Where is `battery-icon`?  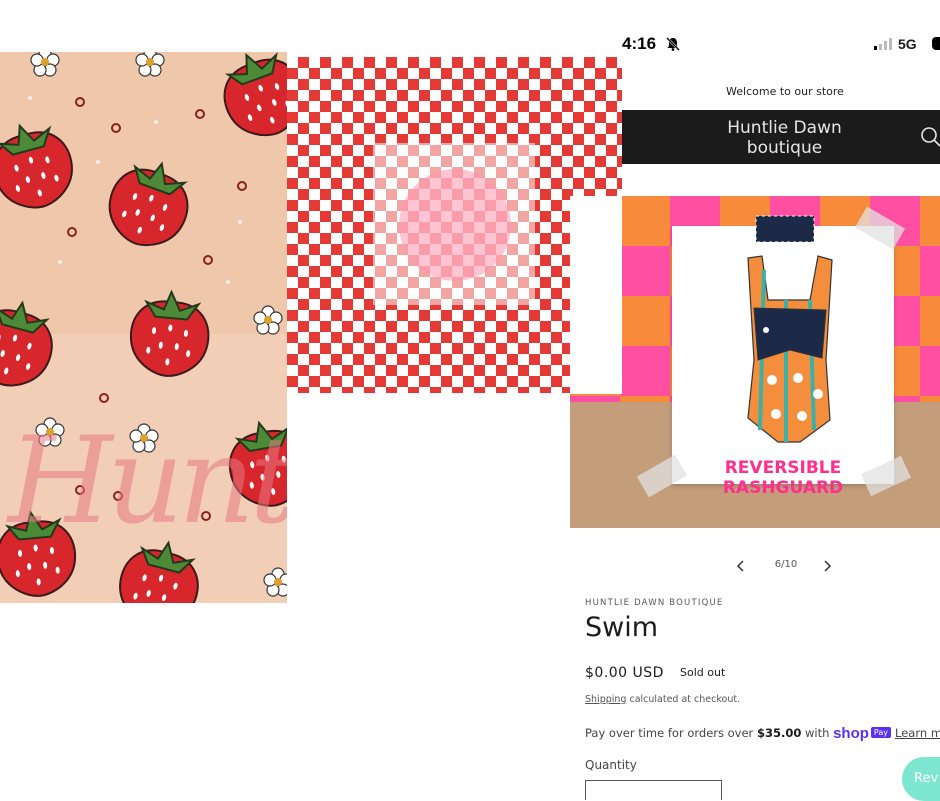
battery-icon is located at coordinates (936, 43).